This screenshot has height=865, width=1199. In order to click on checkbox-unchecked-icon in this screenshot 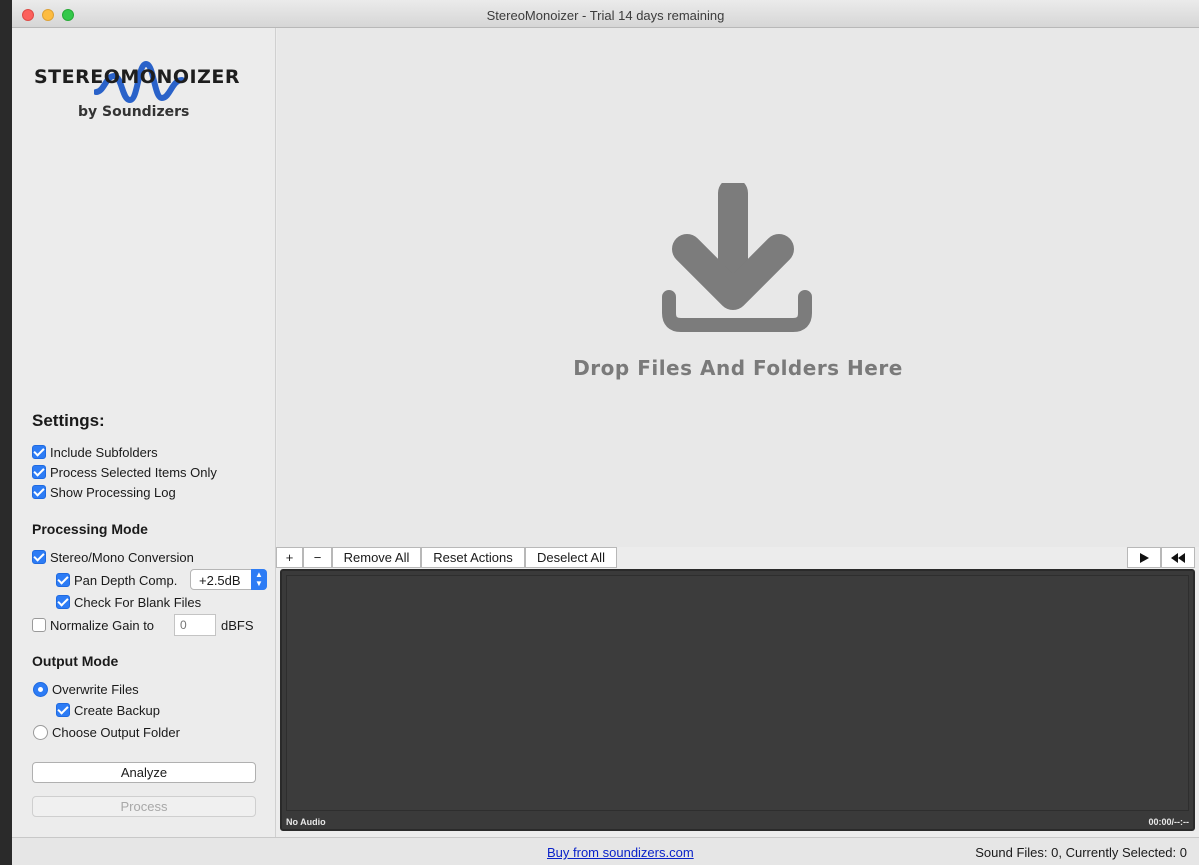, I will do `click(39, 625)`.